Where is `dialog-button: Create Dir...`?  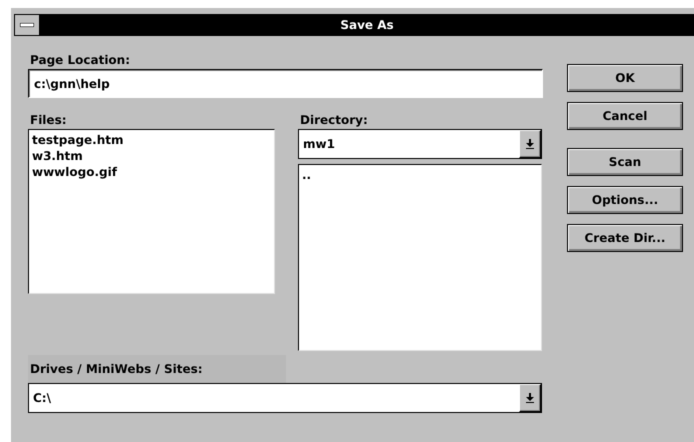
dialog-button: Create Dir... is located at coordinates (625, 238).